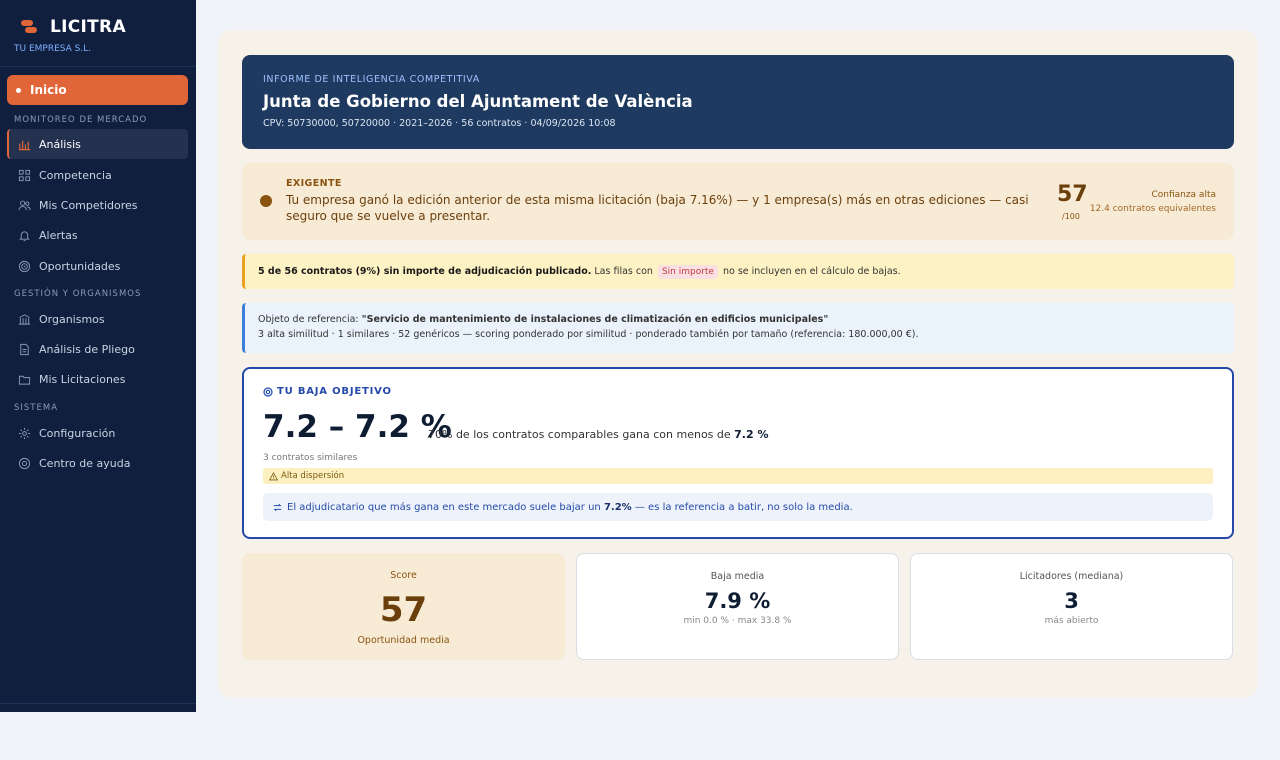 This screenshot has width=1280, height=760. What do you see at coordinates (24, 463) in the screenshot?
I see `help-icon` at bounding box center [24, 463].